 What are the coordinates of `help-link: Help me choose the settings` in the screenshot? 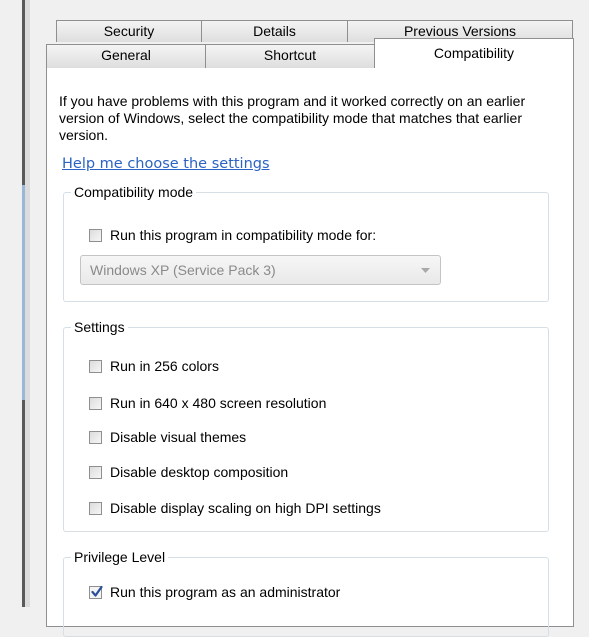 It's located at (166, 164).